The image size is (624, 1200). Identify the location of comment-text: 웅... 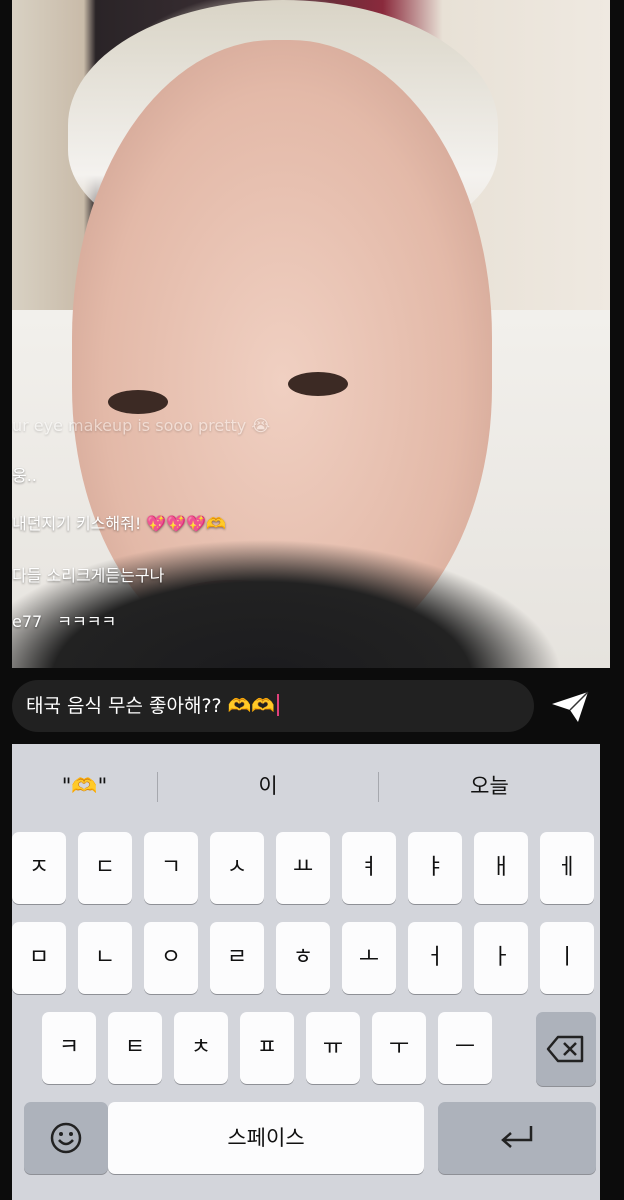
(24, 475).